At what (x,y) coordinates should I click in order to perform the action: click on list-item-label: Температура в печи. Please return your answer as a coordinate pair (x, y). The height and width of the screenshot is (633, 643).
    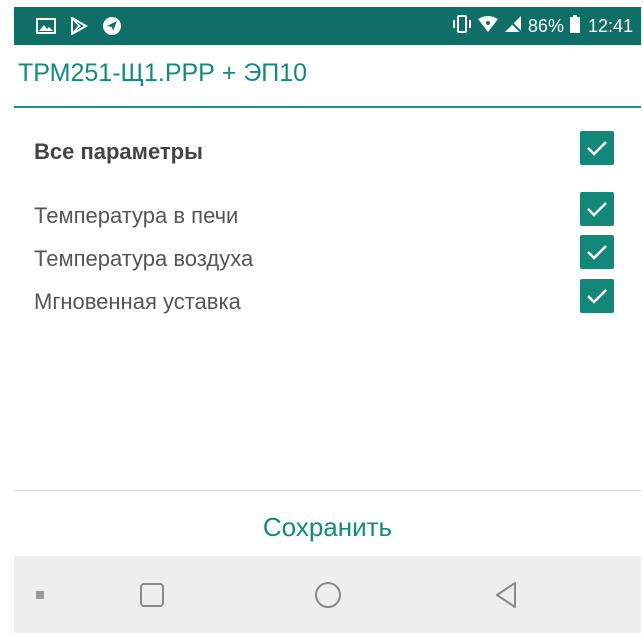
    Looking at the image, I should click on (136, 215).